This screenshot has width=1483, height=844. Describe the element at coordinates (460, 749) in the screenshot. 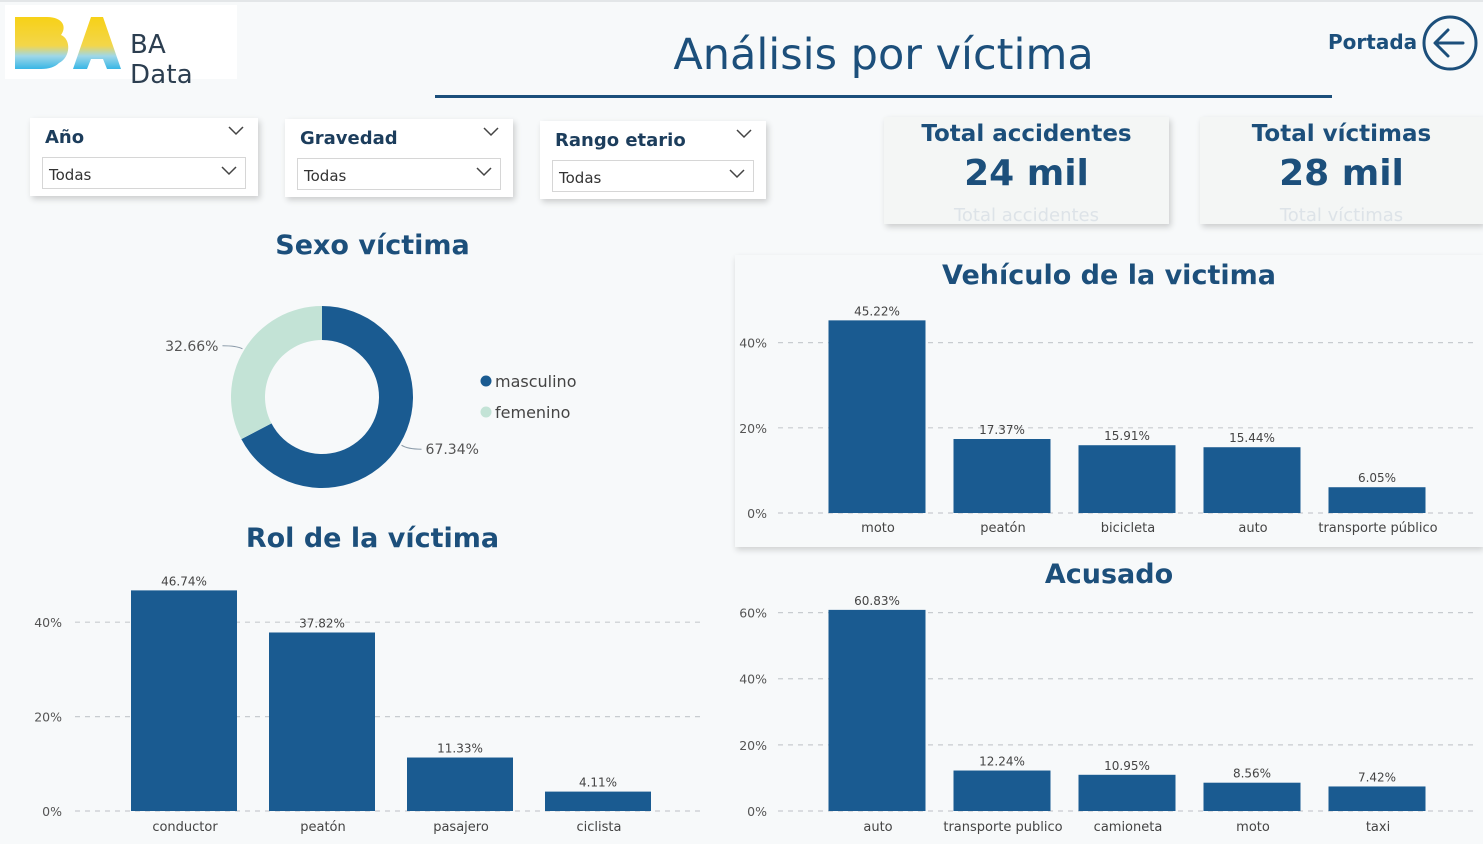

I see `data-label: 11.33%` at that location.